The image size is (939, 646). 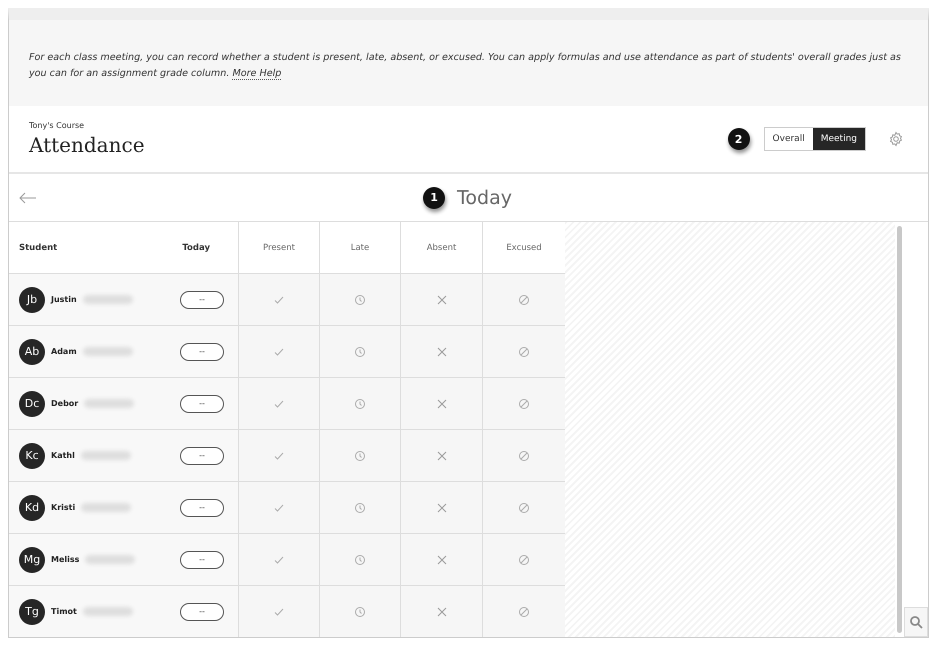 What do you see at coordinates (465, 66) in the screenshot?
I see `info-text: For each class meeting, you can record whether a student is present, late, absent, or excused. You can apply formulas and use attendance as part of students' overall grades just as you can for an assignment grade column. More Help` at bounding box center [465, 66].